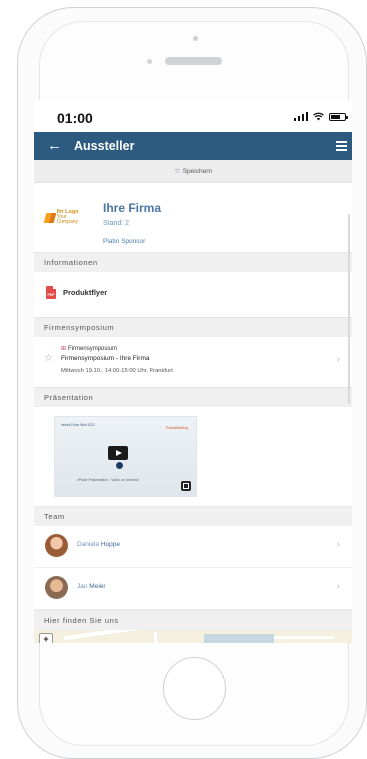  I want to click on document-label: Produktflyer, so click(85, 292).